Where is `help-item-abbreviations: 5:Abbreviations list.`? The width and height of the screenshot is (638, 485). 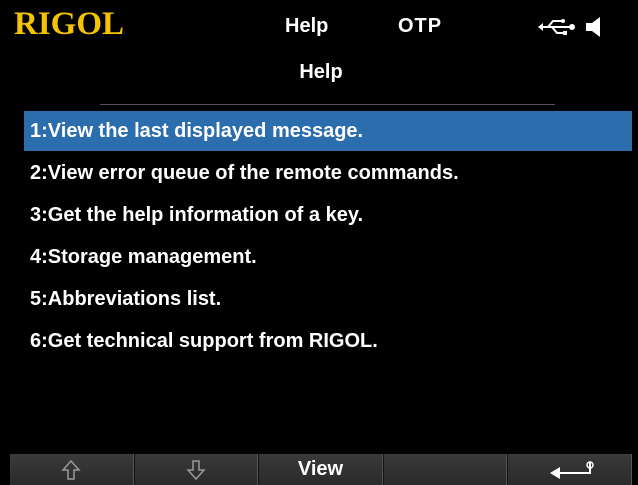
help-item-abbreviations: 5:Abbreviations list. is located at coordinates (328, 299).